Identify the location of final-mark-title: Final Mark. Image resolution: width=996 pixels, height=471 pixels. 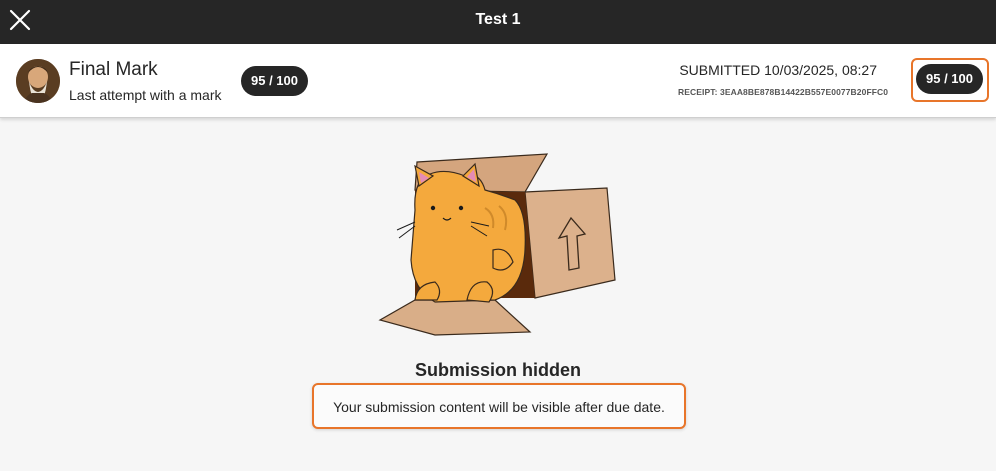
(113, 69).